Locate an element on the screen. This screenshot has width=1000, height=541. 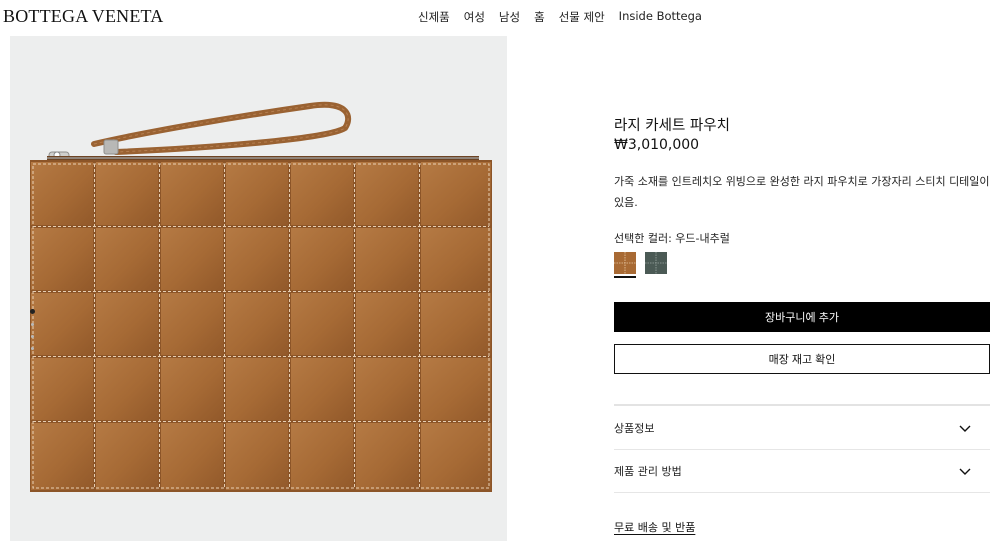
section-divider is located at coordinates (802, 405).